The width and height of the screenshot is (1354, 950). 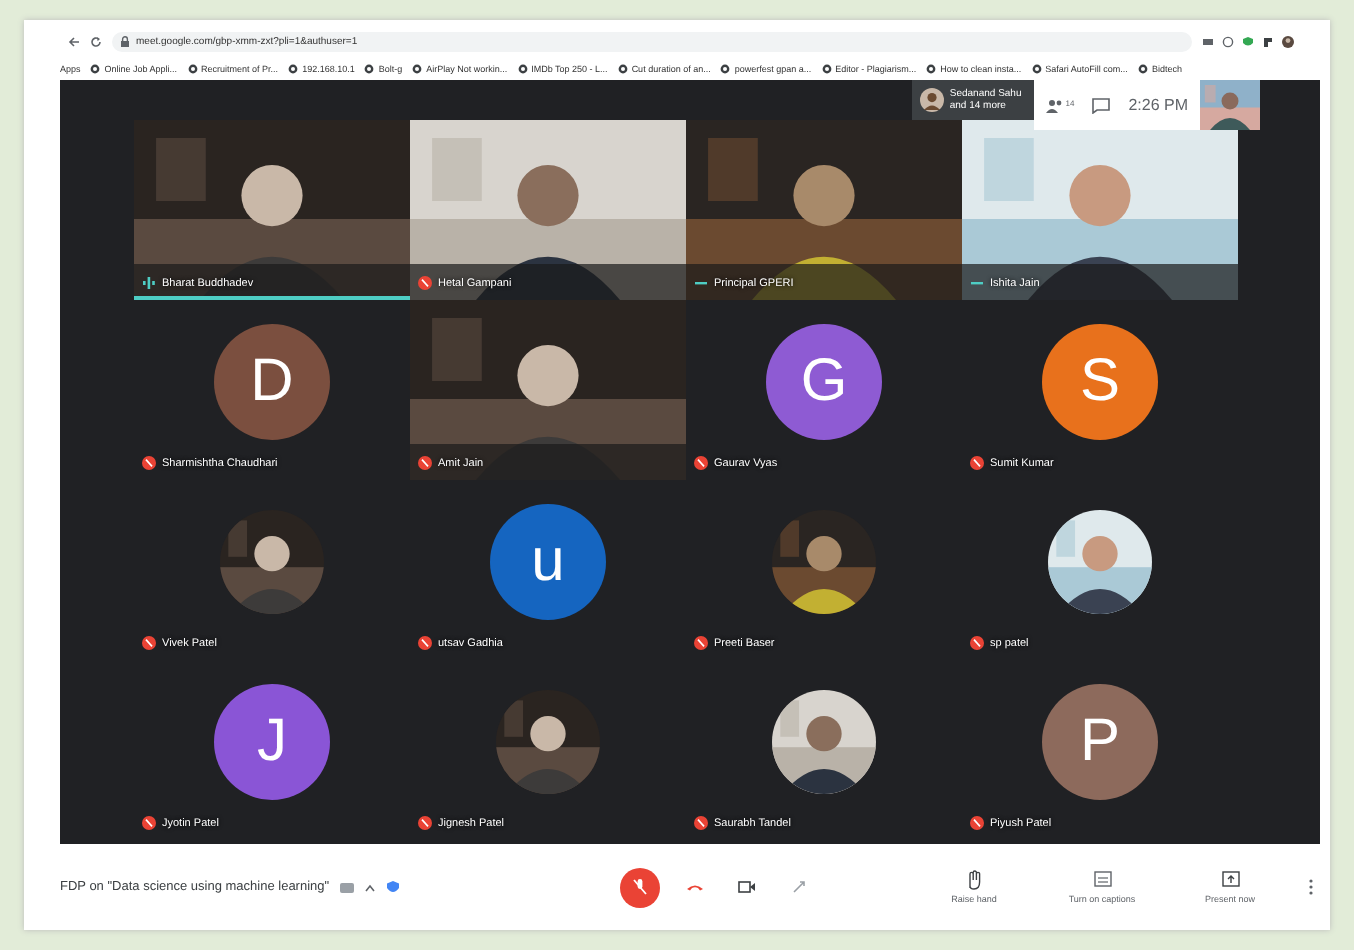 I want to click on reload-icon, so click(x=96, y=42).